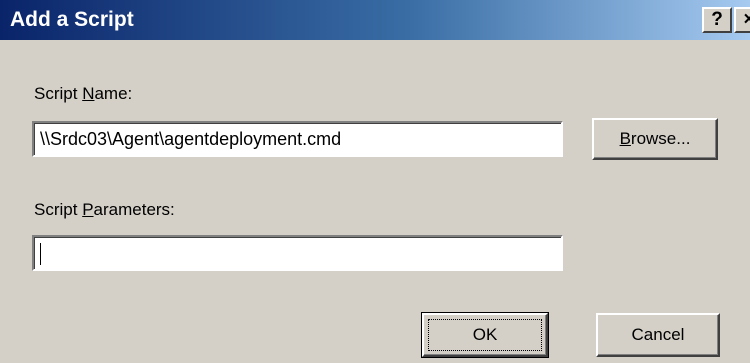 Image resolution: width=750 pixels, height=363 pixels. I want to click on help-button: ?, so click(717, 20).